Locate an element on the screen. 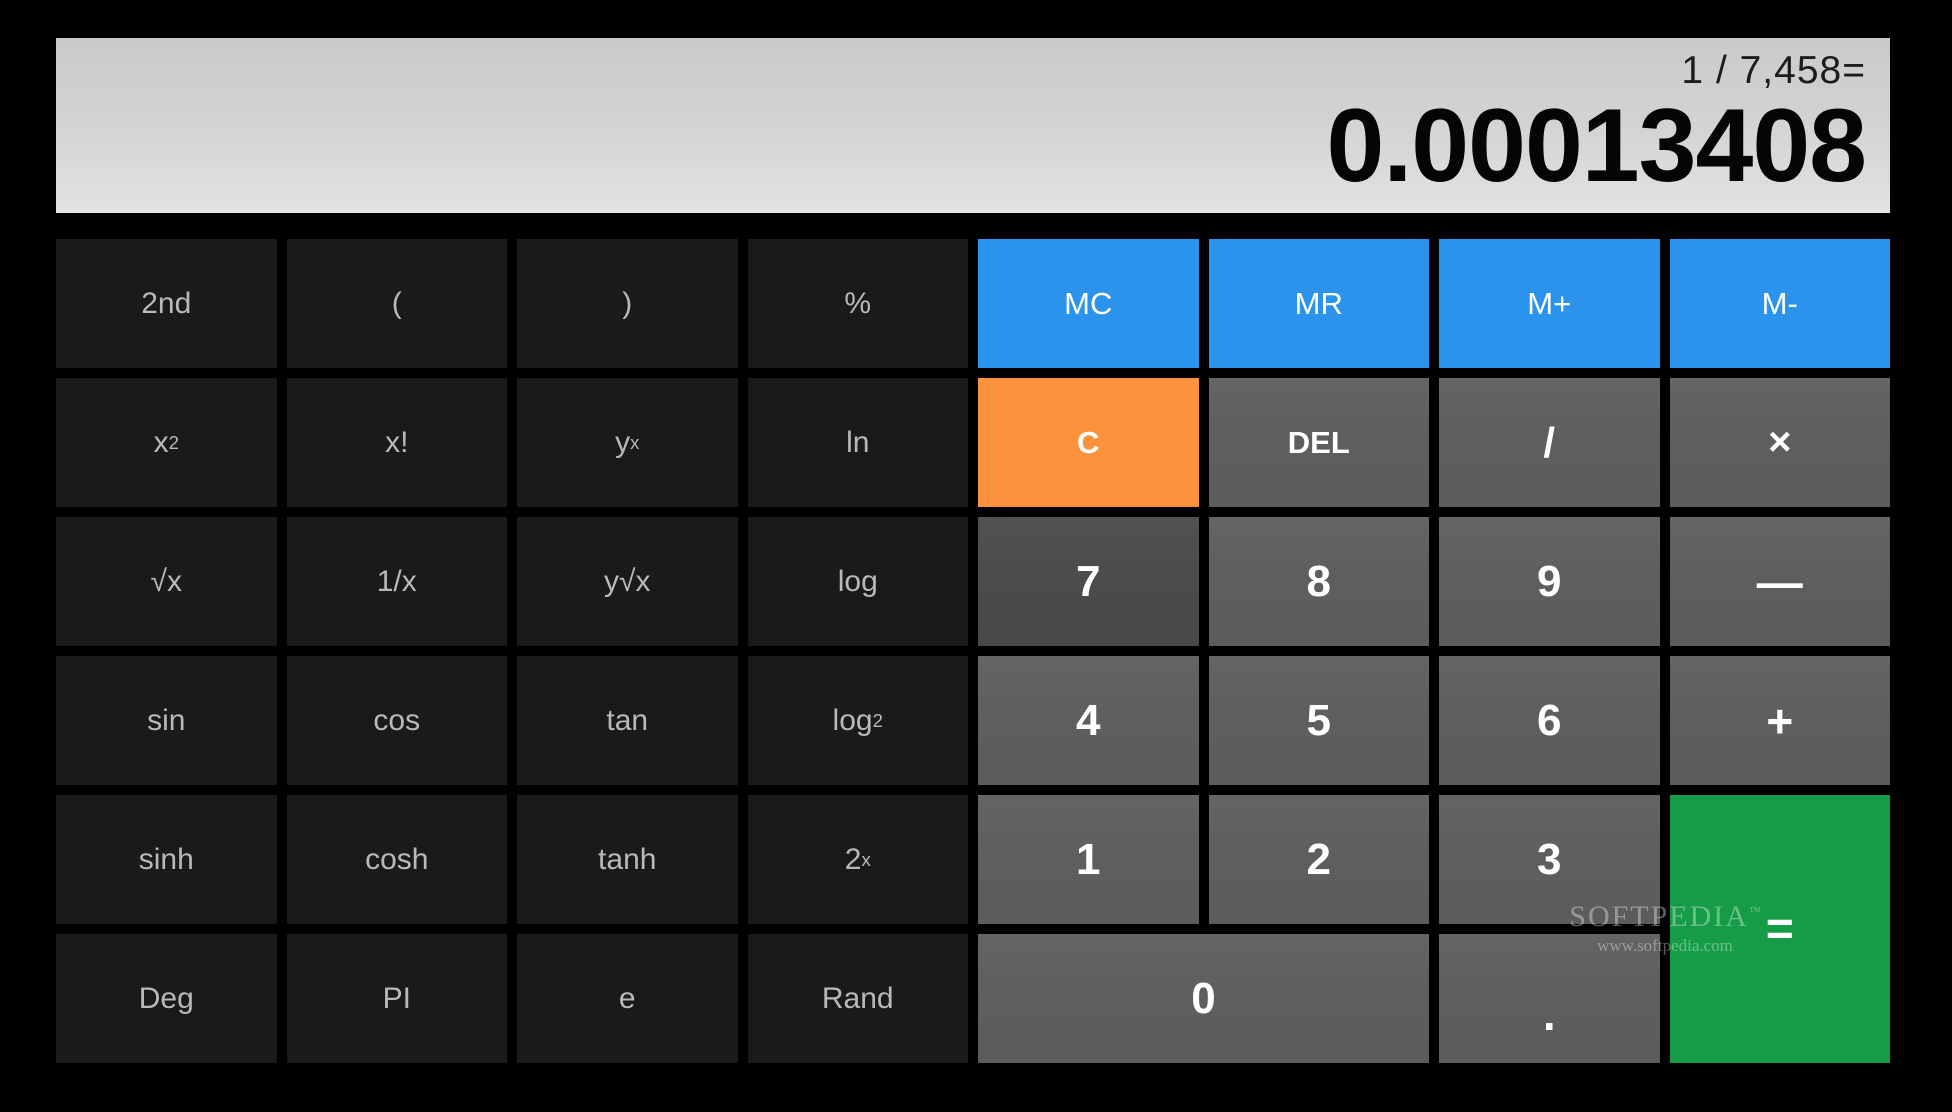 This screenshot has width=1952, height=1112. key-multiply: × is located at coordinates (1779, 442).